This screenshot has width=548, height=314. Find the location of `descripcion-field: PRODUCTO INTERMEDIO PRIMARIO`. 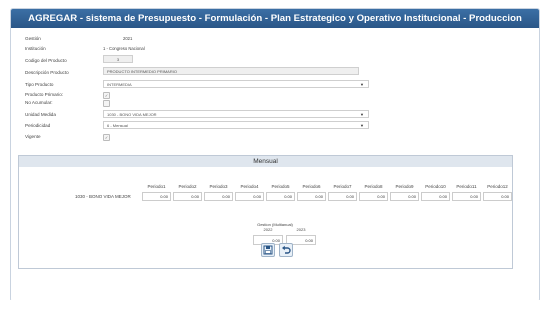

descripcion-field: PRODUCTO INTERMEDIO PRIMARIO is located at coordinates (231, 71).